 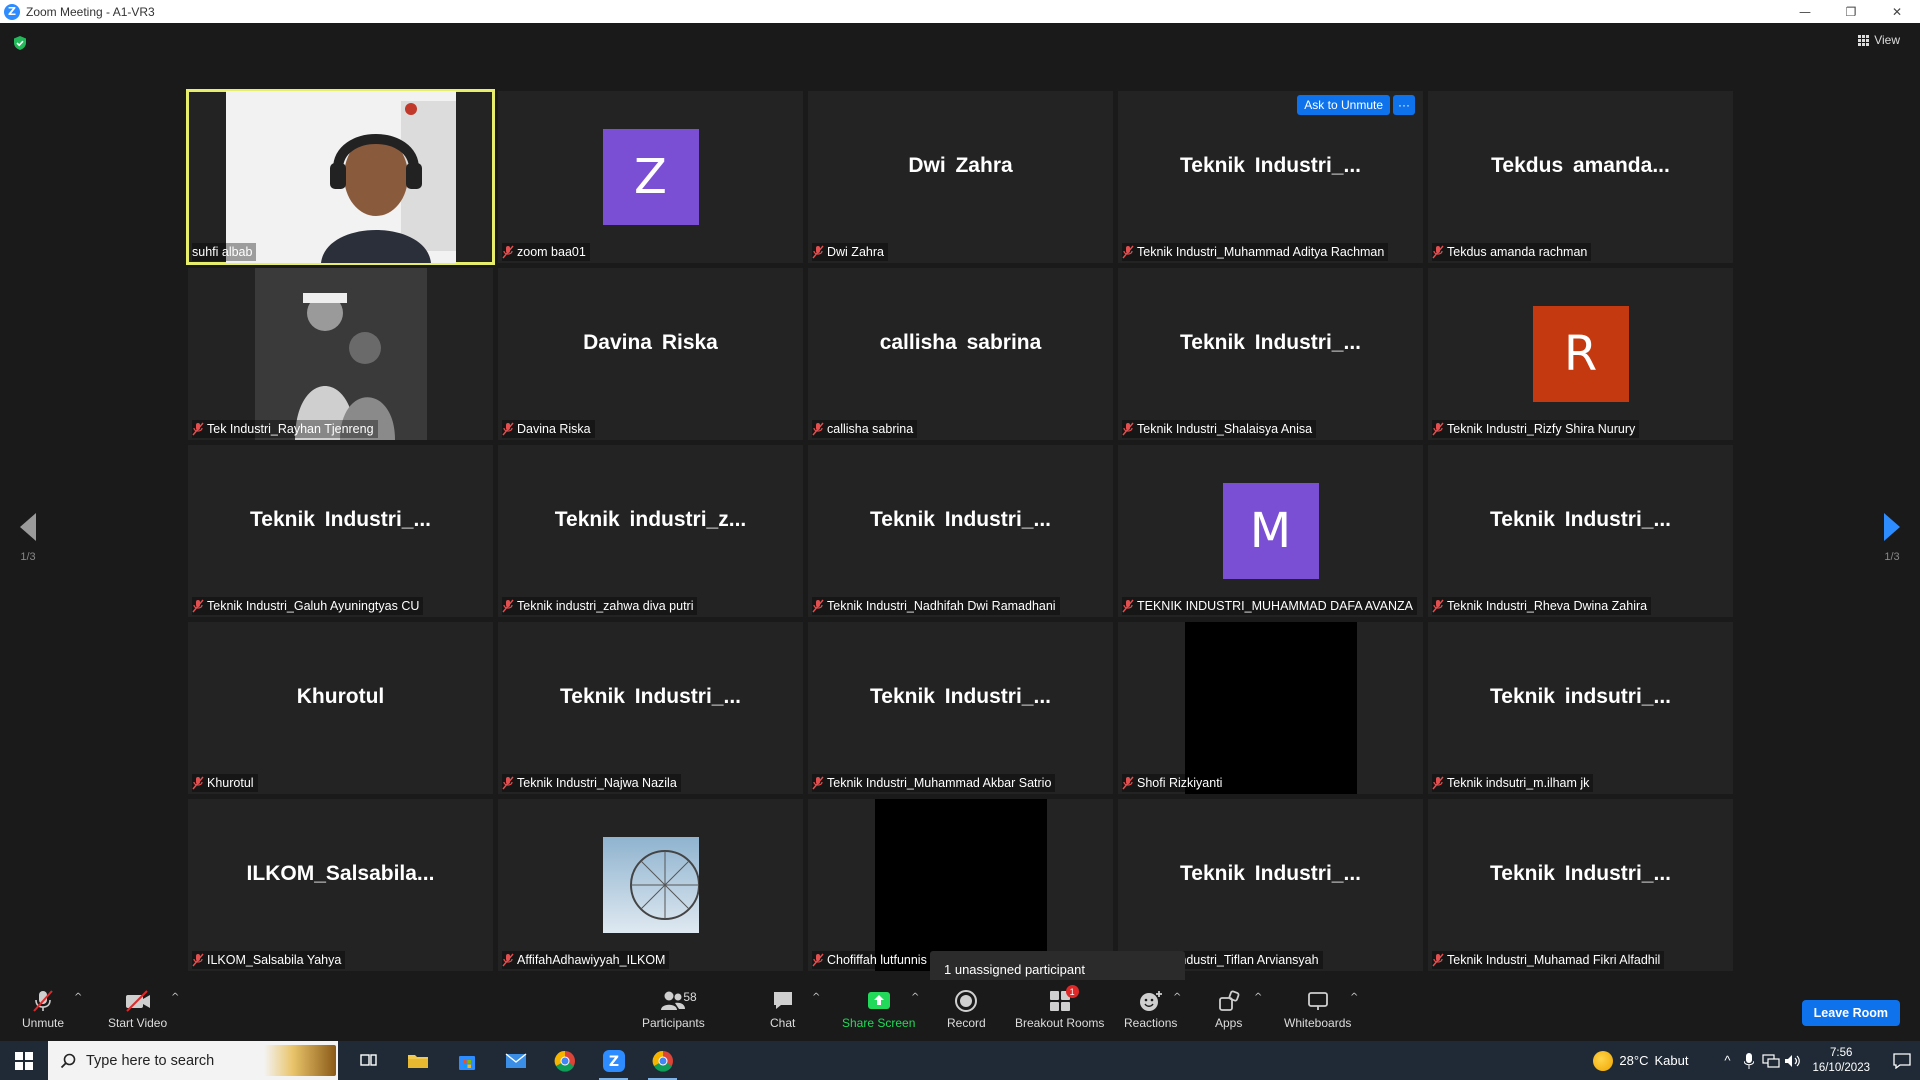 What do you see at coordinates (1749, 1060) in the screenshot?
I see `microphone-tray-icon` at bounding box center [1749, 1060].